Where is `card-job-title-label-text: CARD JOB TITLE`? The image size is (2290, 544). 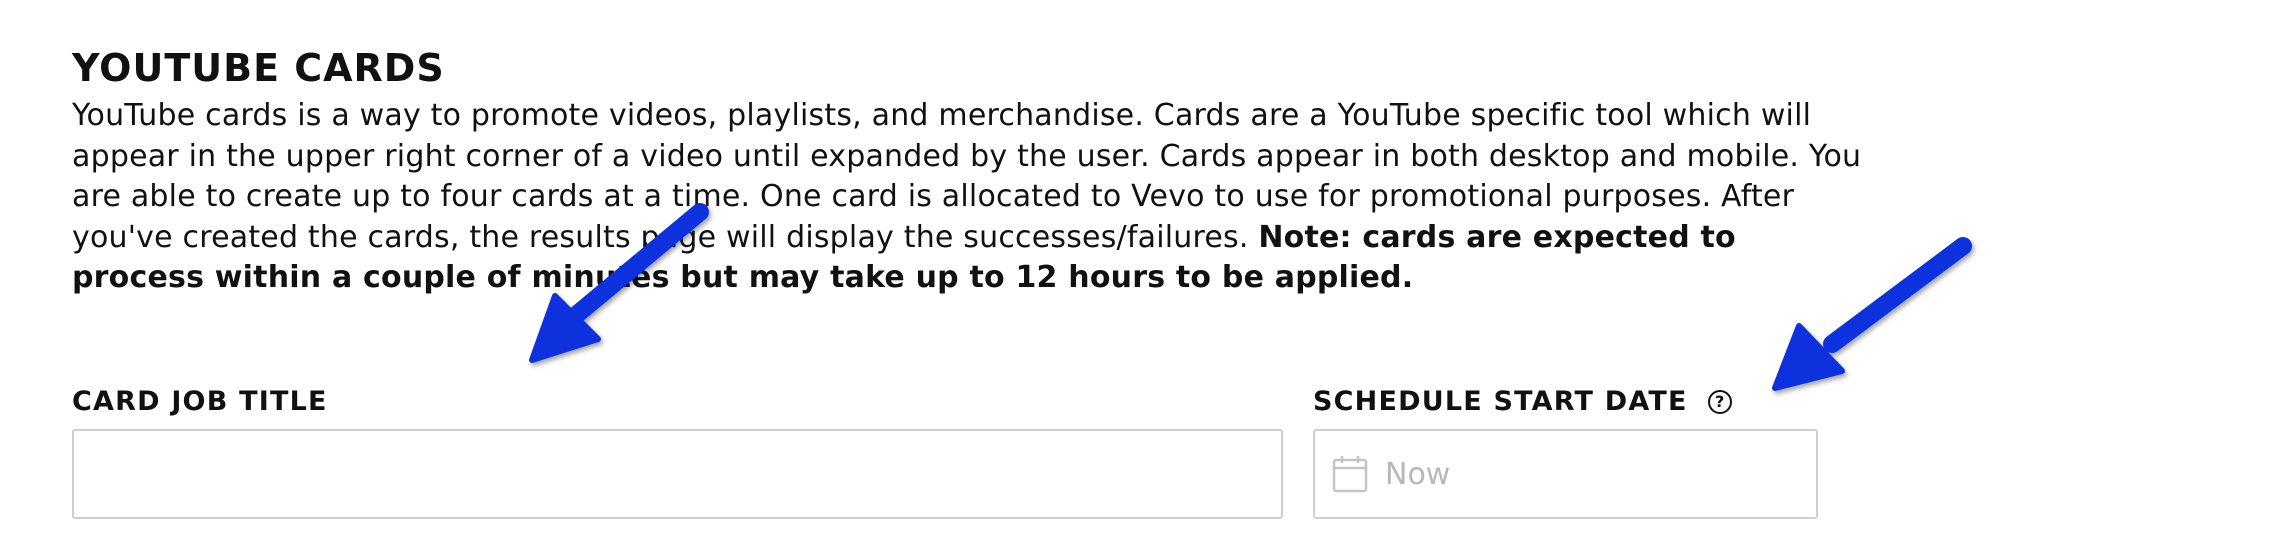
card-job-title-label-text: CARD JOB TITLE is located at coordinates (200, 401).